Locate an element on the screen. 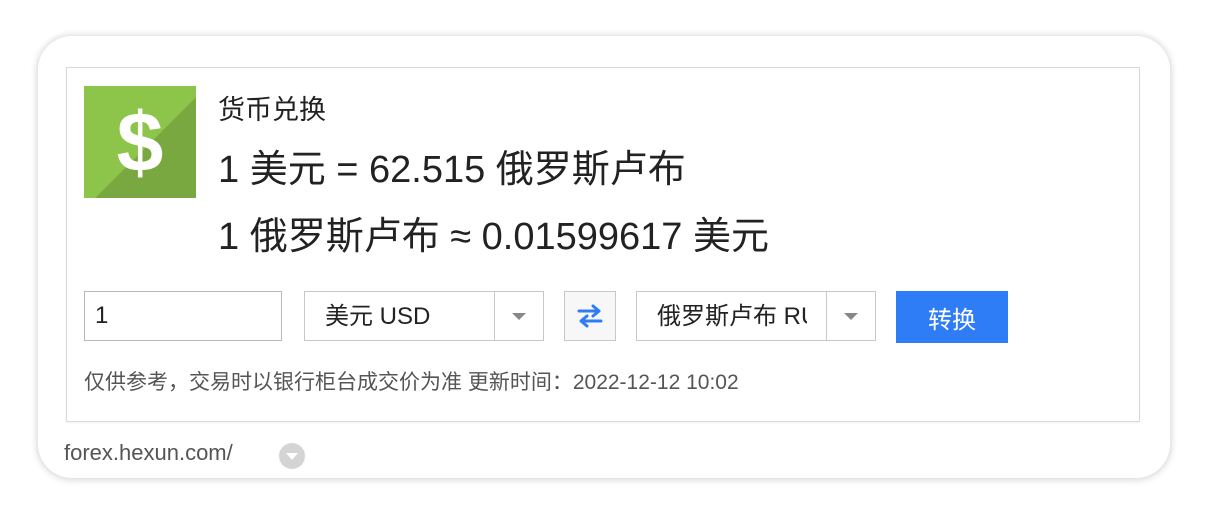  chevron-down-circle-icon is located at coordinates (292, 456).